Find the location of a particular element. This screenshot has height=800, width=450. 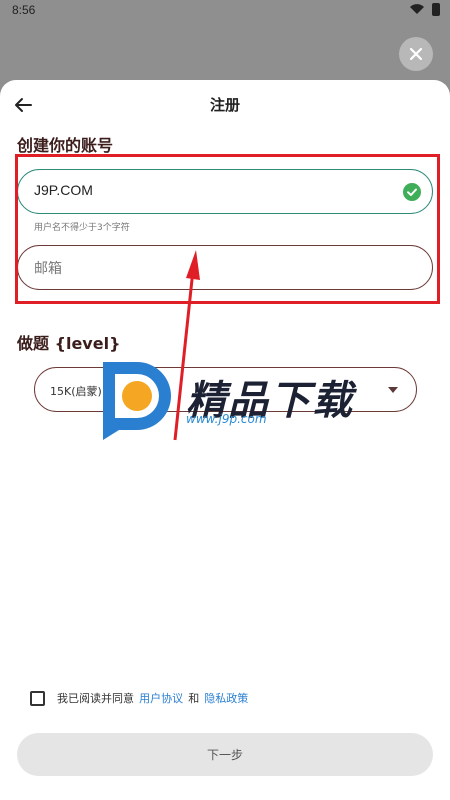

agreement-row: 我已阅读并同意 用户协议 和 隐私政策 is located at coordinates (139, 698).